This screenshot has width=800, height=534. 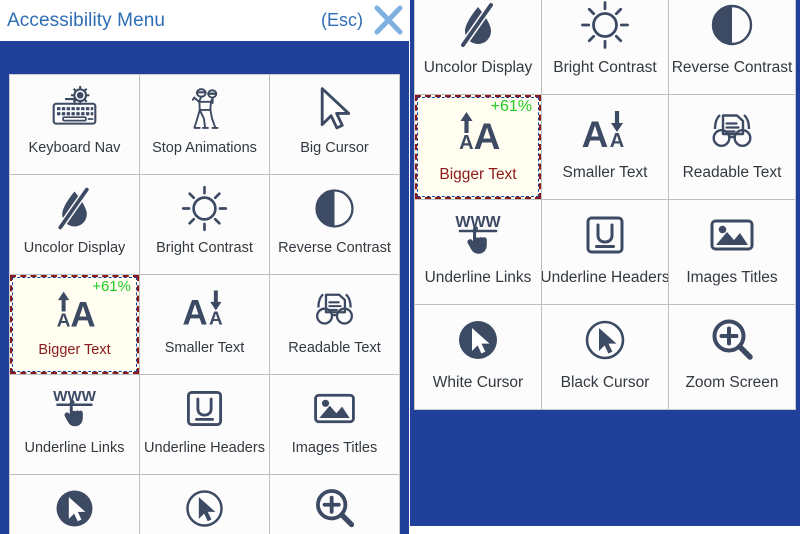 What do you see at coordinates (74, 108) in the screenshot?
I see `keyboard-gear-icon` at bounding box center [74, 108].